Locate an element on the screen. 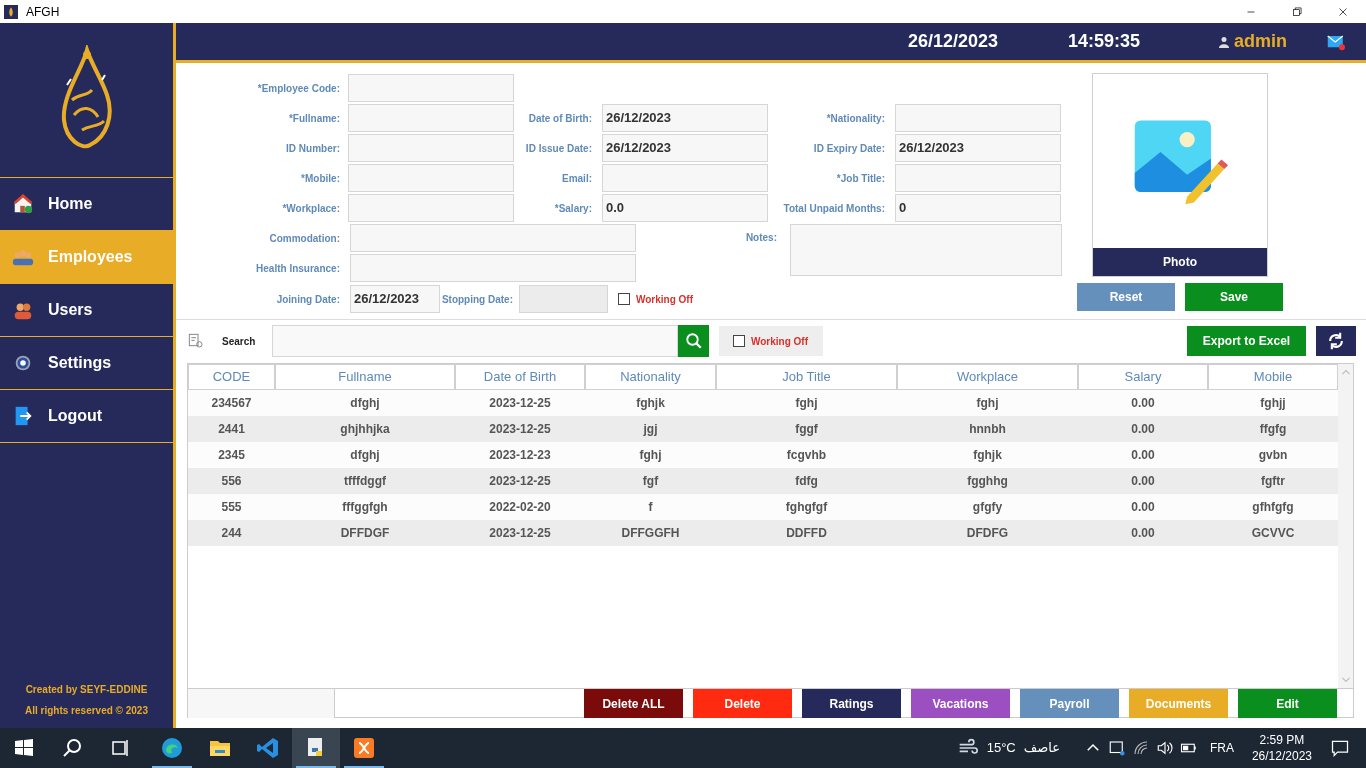 The width and height of the screenshot is (1366, 768). field-label: *Salary: is located at coordinates (572, 208).